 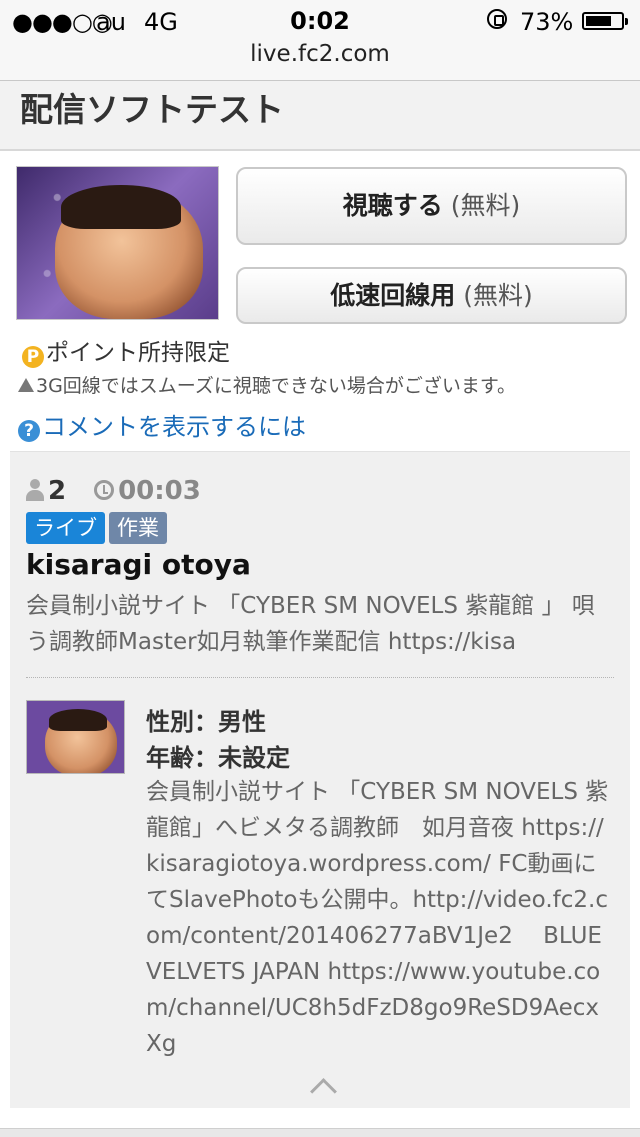 What do you see at coordinates (152, 109) in the screenshot?
I see `page-title: 配信ソフトテスト` at bounding box center [152, 109].